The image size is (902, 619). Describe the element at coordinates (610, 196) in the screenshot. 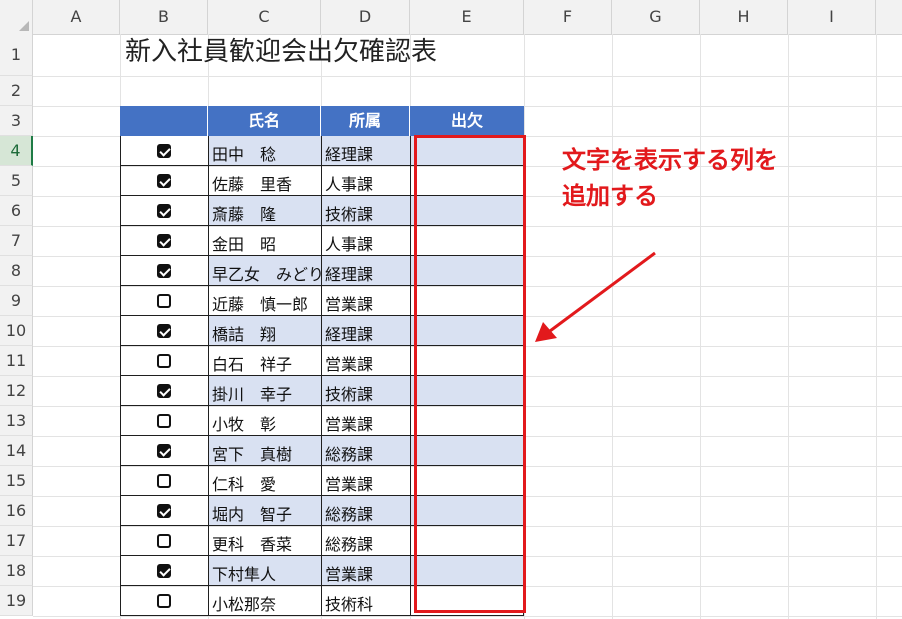

I see `annotation-line2: 追加する` at that location.